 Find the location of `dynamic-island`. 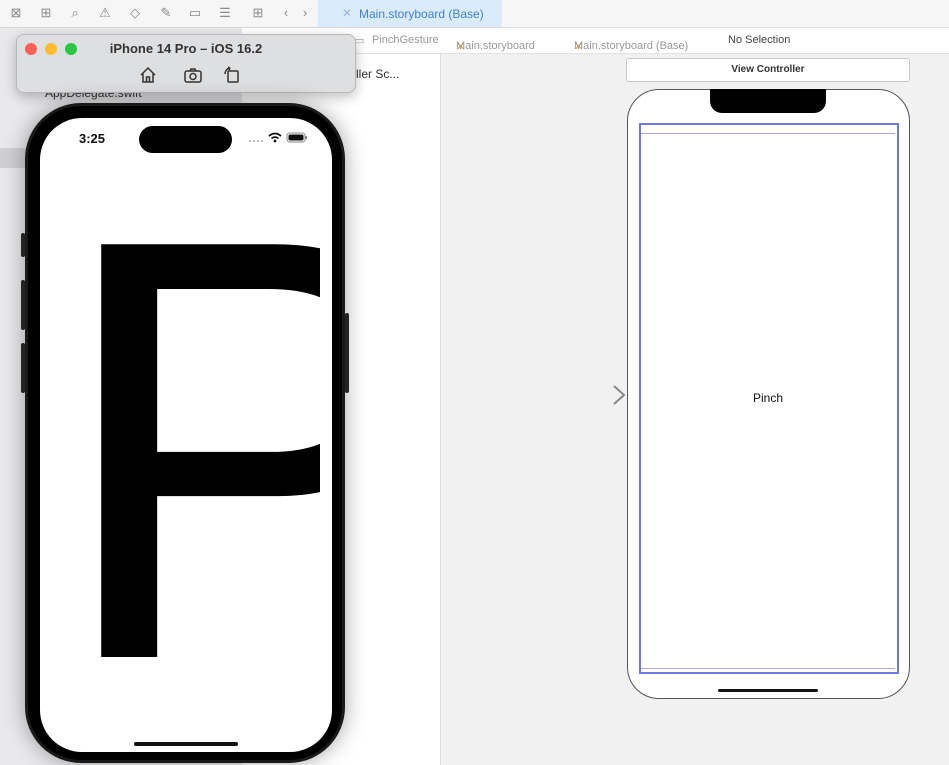

dynamic-island is located at coordinates (185, 139).